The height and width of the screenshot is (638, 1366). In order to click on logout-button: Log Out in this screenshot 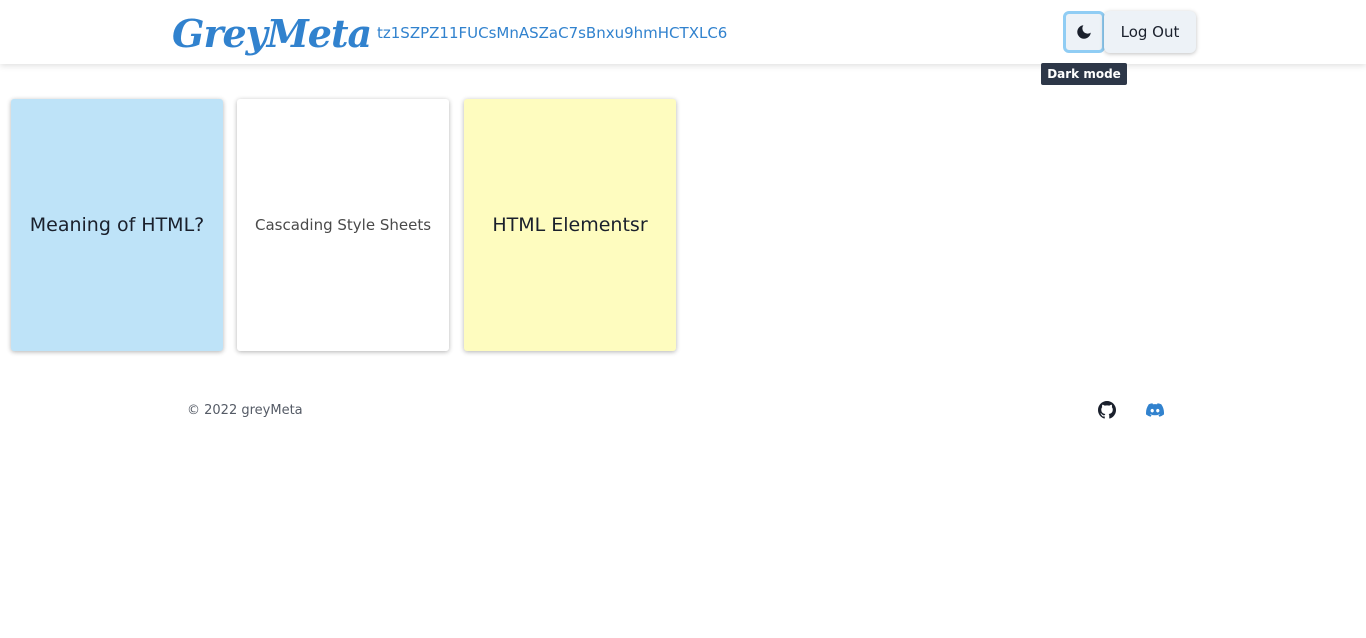, I will do `click(1150, 32)`.